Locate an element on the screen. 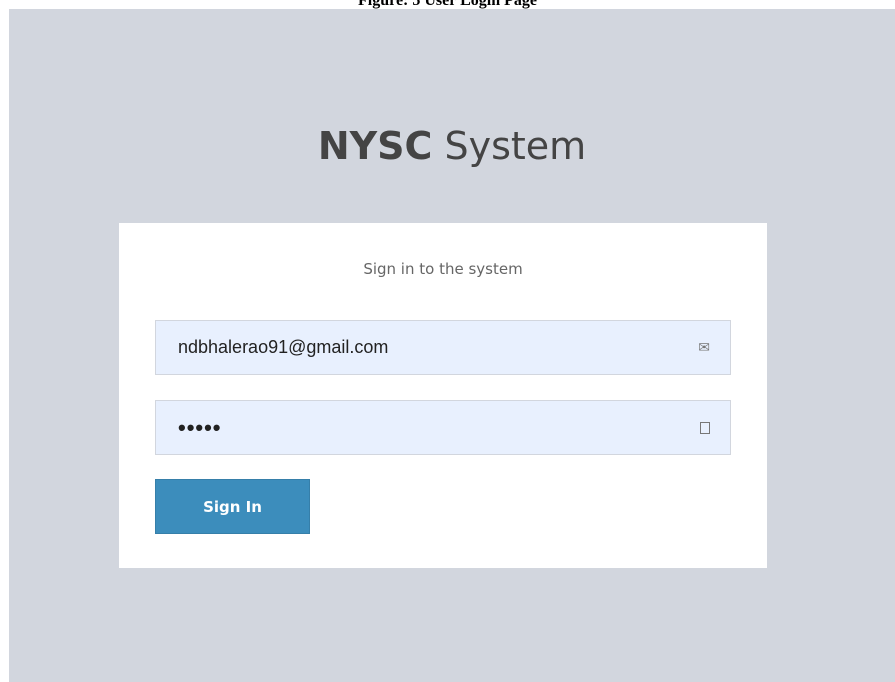  app-logo: NYSC System is located at coordinates (452, 146).